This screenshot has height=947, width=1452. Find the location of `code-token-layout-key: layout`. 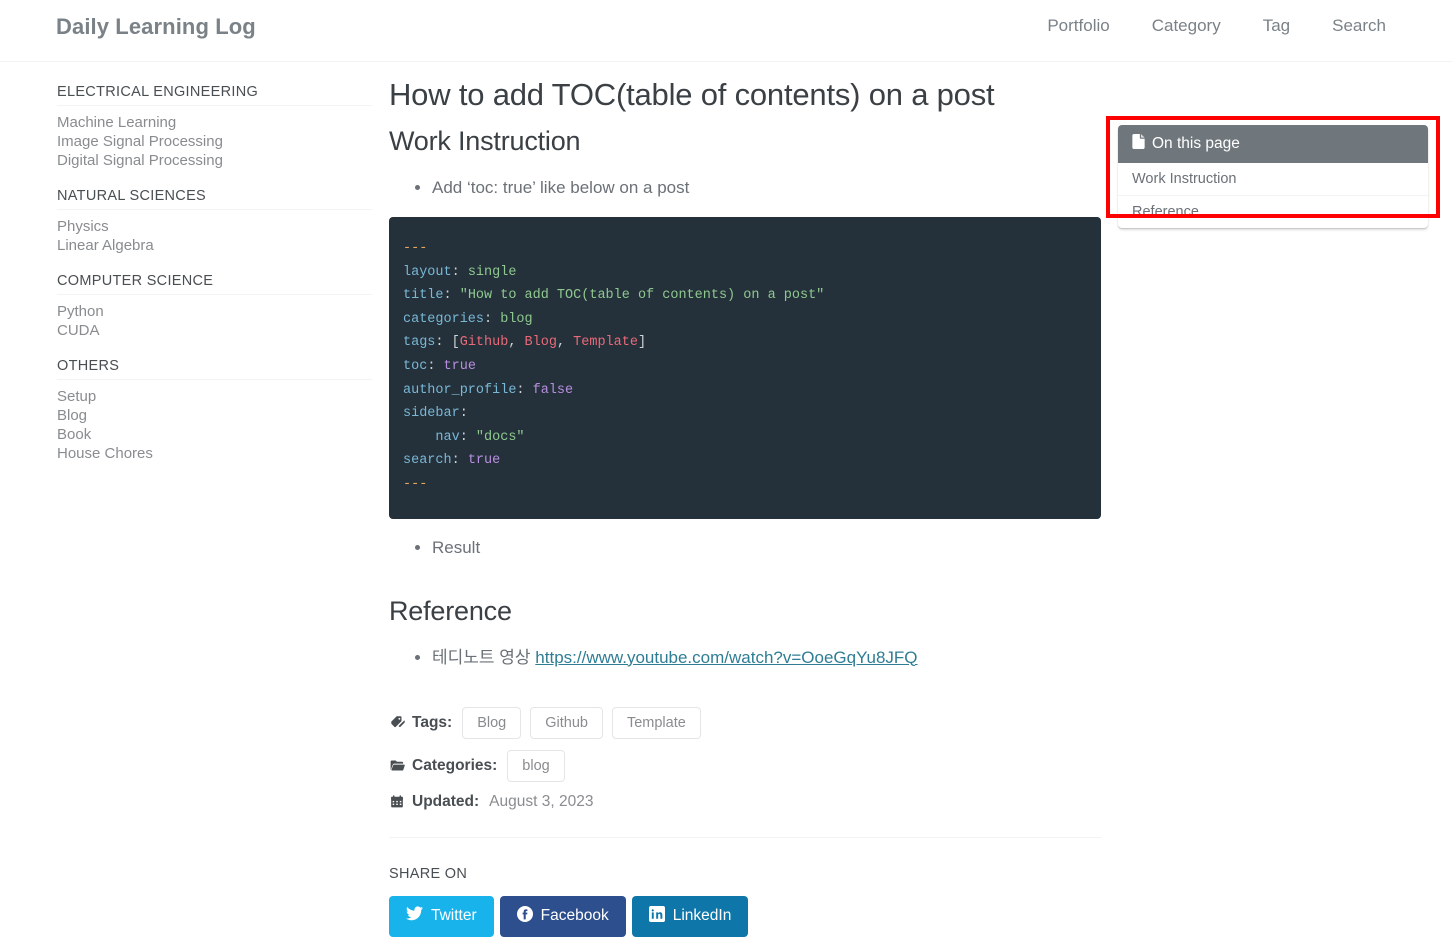

code-token-layout-key: layout is located at coordinates (427, 272).